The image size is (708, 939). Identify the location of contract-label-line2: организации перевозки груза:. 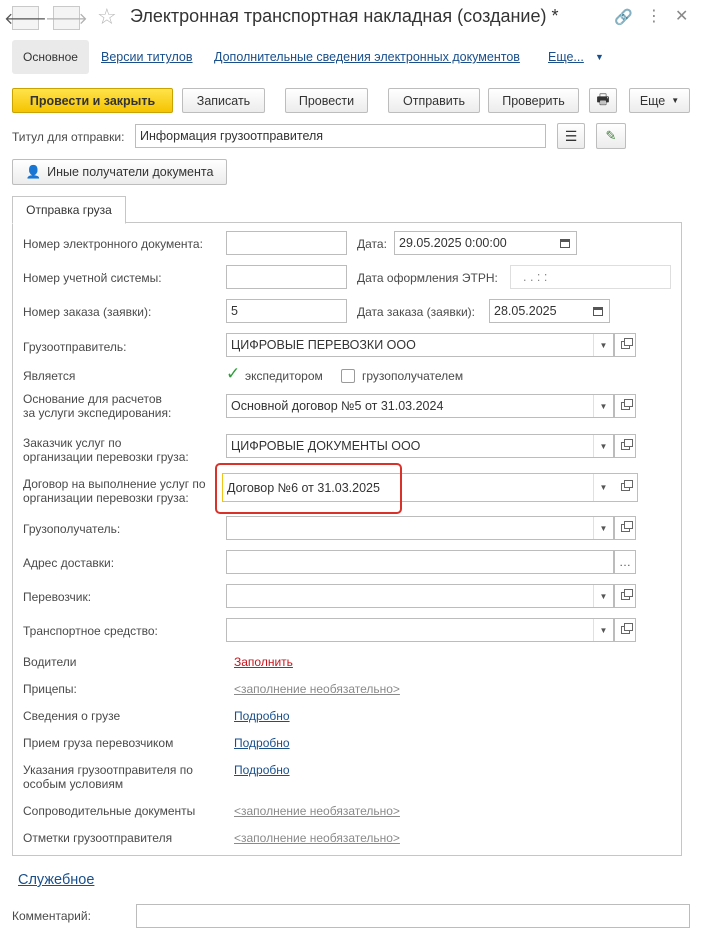
(106, 498).